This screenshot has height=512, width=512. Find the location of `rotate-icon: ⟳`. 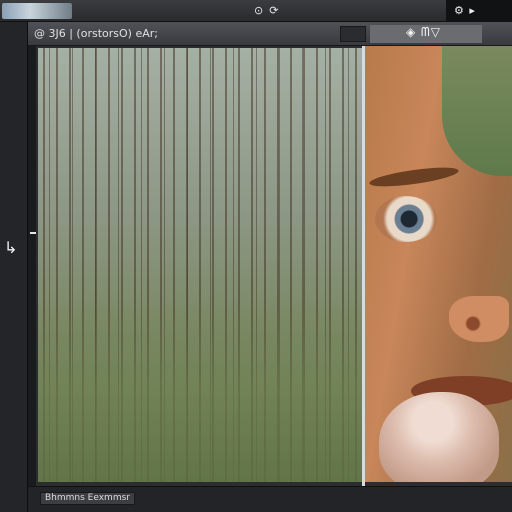

rotate-icon: ⟳ is located at coordinates (273, 10).